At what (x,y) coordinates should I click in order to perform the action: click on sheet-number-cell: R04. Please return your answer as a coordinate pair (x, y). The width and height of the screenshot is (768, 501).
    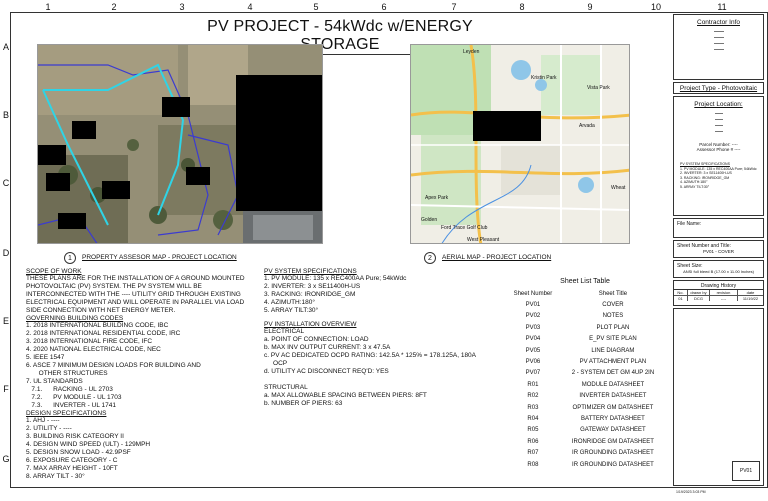
    Looking at the image, I should click on (533, 418).